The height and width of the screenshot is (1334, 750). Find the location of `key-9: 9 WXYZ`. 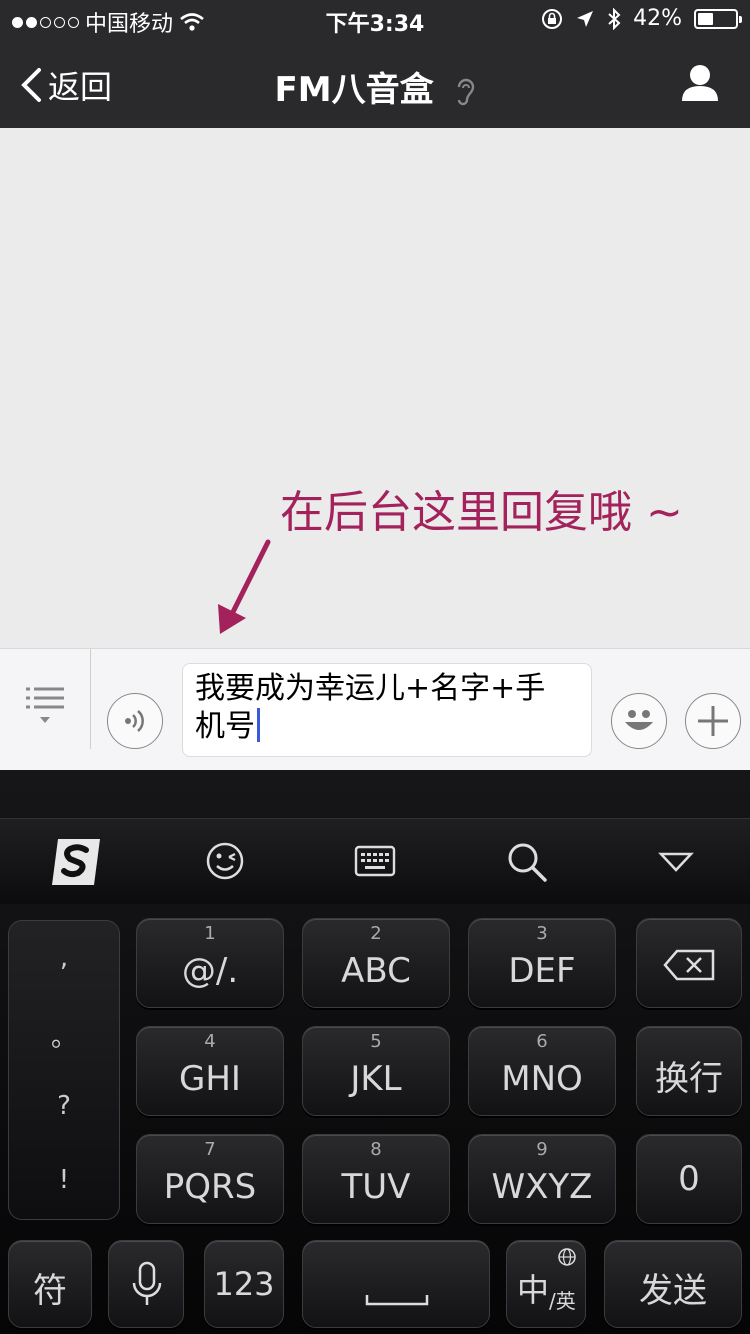

key-9: 9 WXYZ is located at coordinates (542, 1179).